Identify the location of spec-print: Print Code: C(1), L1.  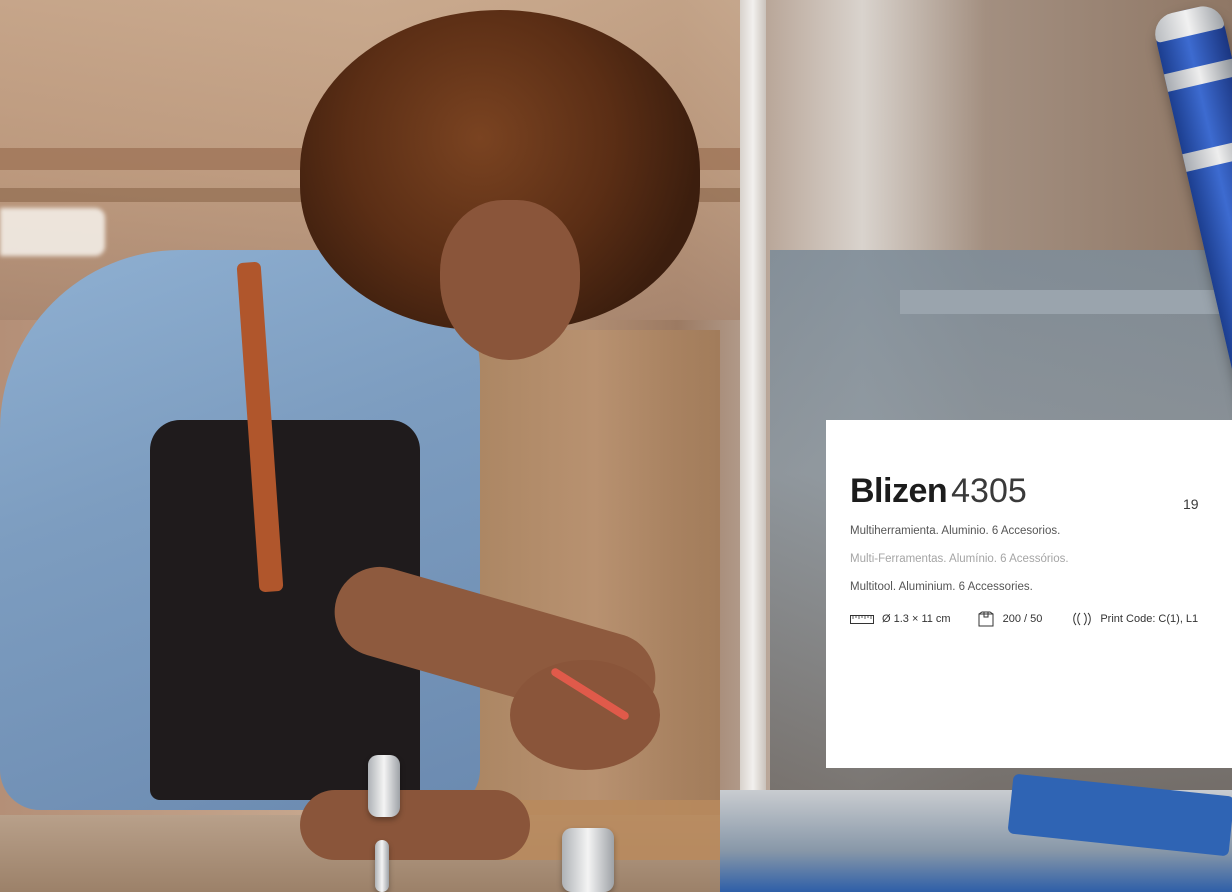
(1135, 619).